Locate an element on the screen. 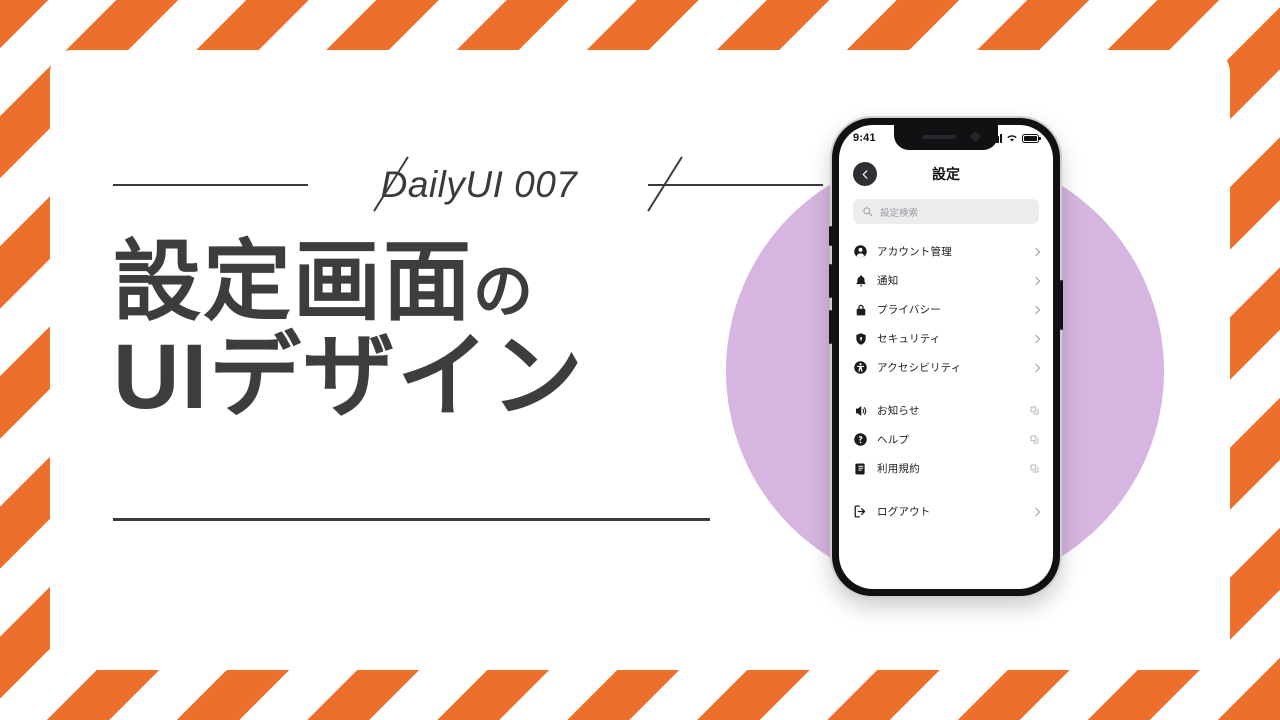 The width and height of the screenshot is (1280, 720). list-item-label: アカウント管理 is located at coordinates (914, 252).